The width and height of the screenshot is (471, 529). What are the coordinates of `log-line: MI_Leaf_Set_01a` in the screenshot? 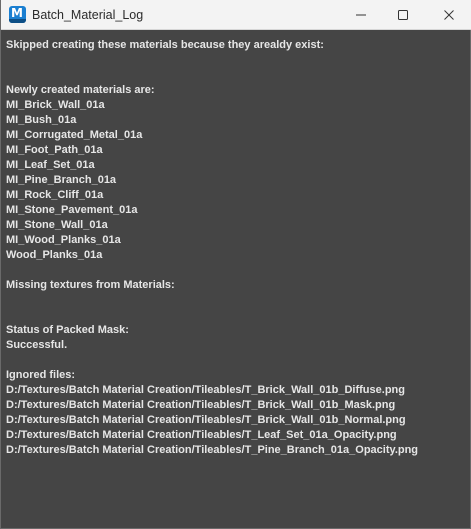 It's located at (50, 165).